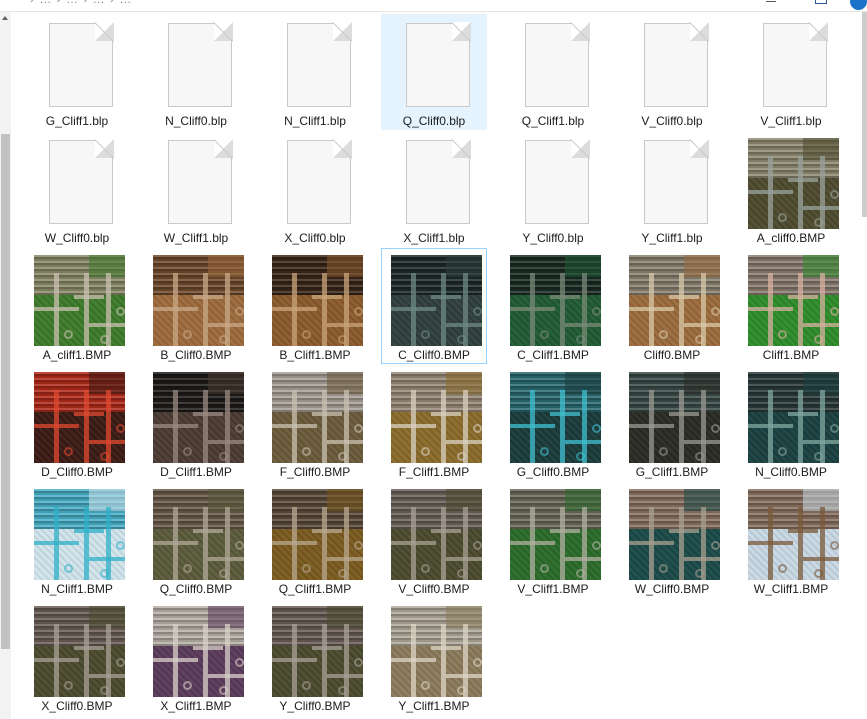 This screenshot has width=867, height=719. I want to click on file-item: Q_Cliff1.BMP, so click(315, 540).